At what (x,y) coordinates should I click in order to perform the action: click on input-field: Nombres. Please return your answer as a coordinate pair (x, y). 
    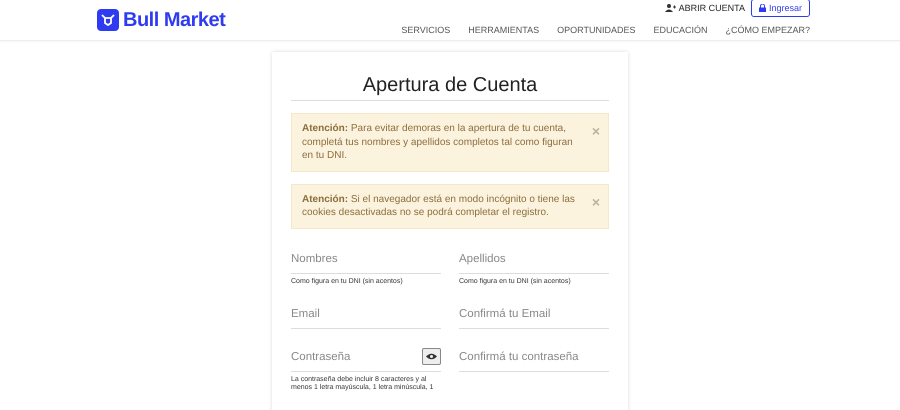
    Looking at the image, I should click on (366, 259).